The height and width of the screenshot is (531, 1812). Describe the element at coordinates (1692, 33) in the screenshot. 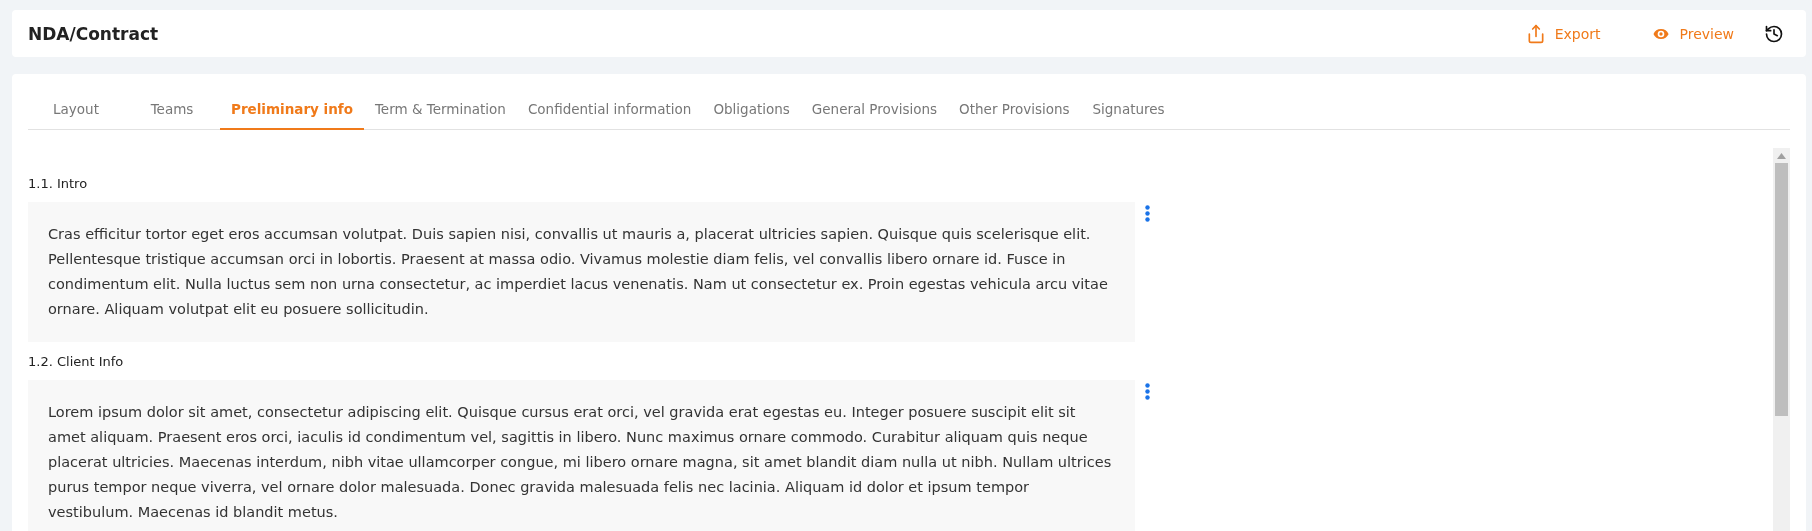

I see `preview-button: Preview` at that location.